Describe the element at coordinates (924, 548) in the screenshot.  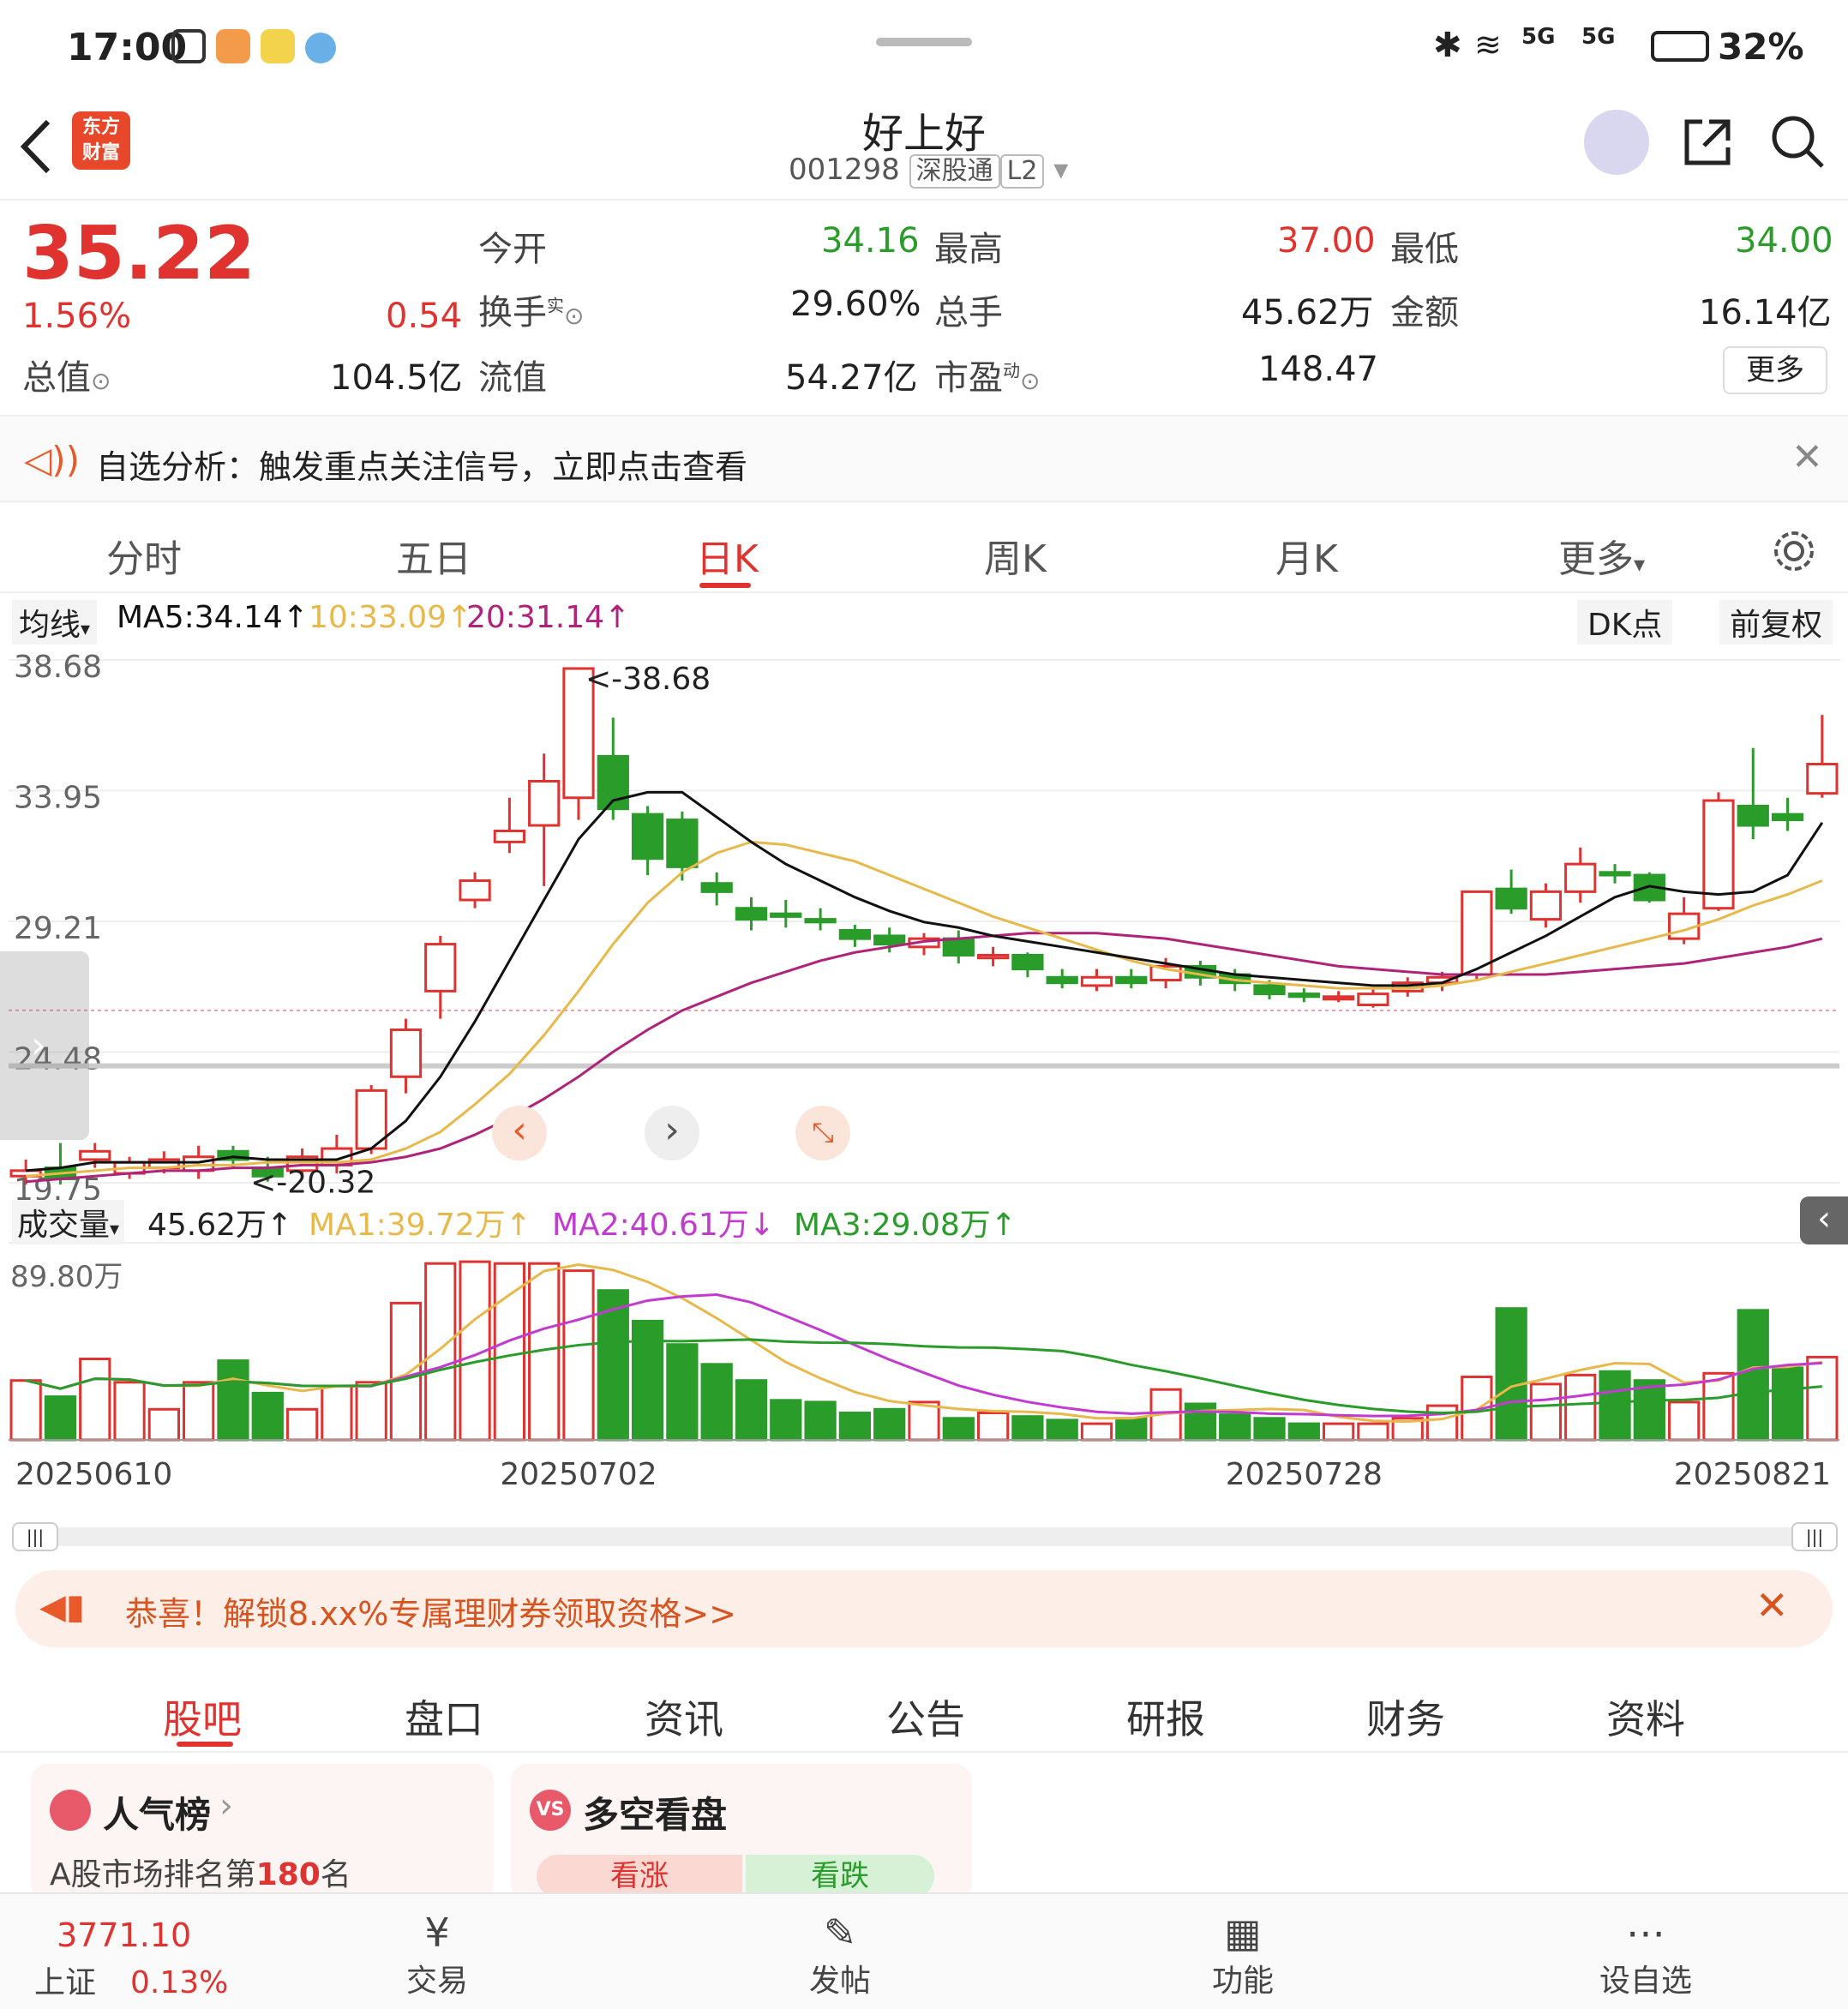
I see `kline-tabs: 分时 五日 日K 周K 月K 更多▾` at that location.